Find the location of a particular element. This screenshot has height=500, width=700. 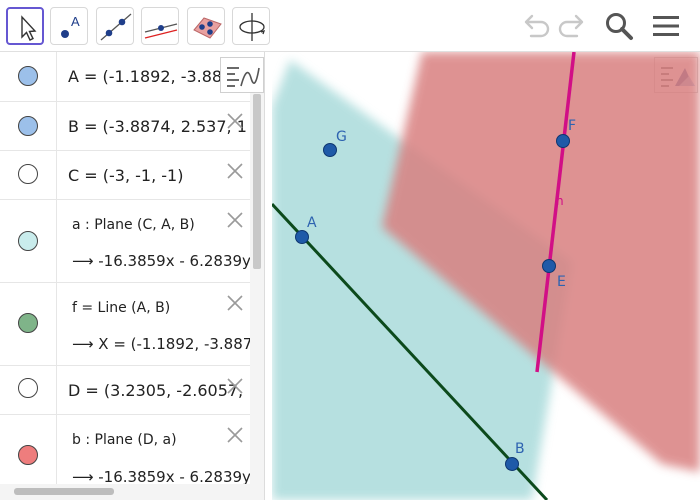

algebra-row-b-point: B = (-3.8874, 2.537, 1) is located at coordinates (125, 126).